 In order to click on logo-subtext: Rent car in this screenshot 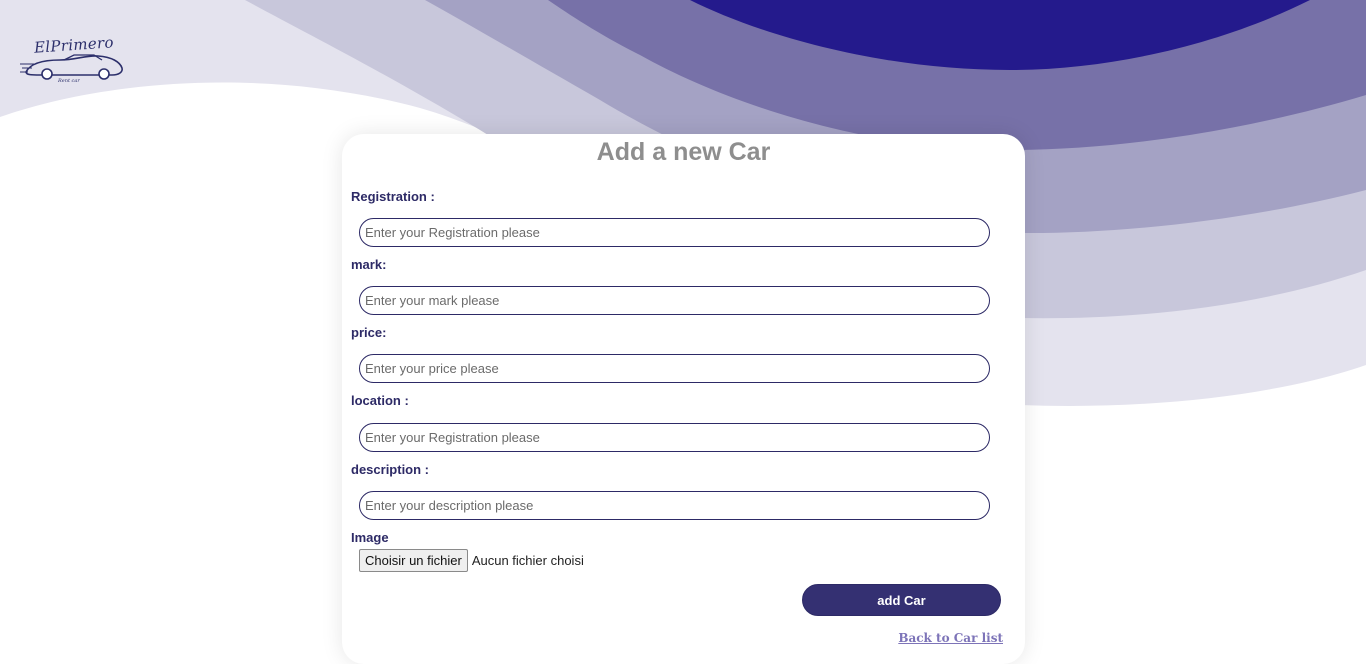, I will do `click(69, 81)`.